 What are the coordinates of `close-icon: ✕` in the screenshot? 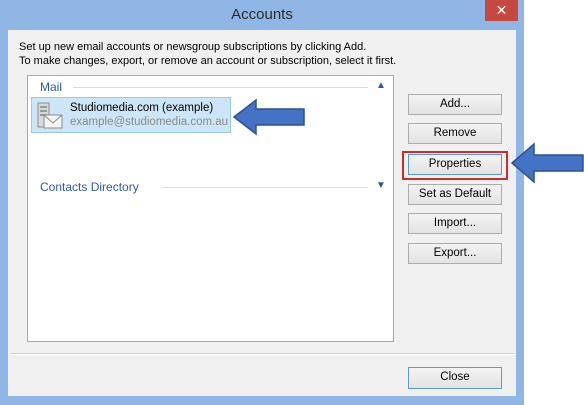 It's located at (501, 10).